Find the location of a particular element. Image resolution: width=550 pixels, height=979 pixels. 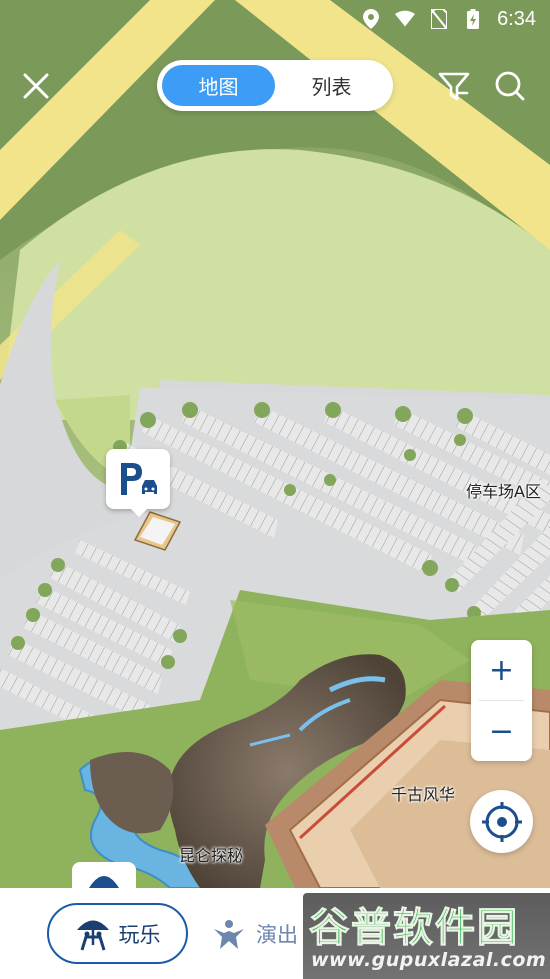

close-button is located at coordinates (36, 86).